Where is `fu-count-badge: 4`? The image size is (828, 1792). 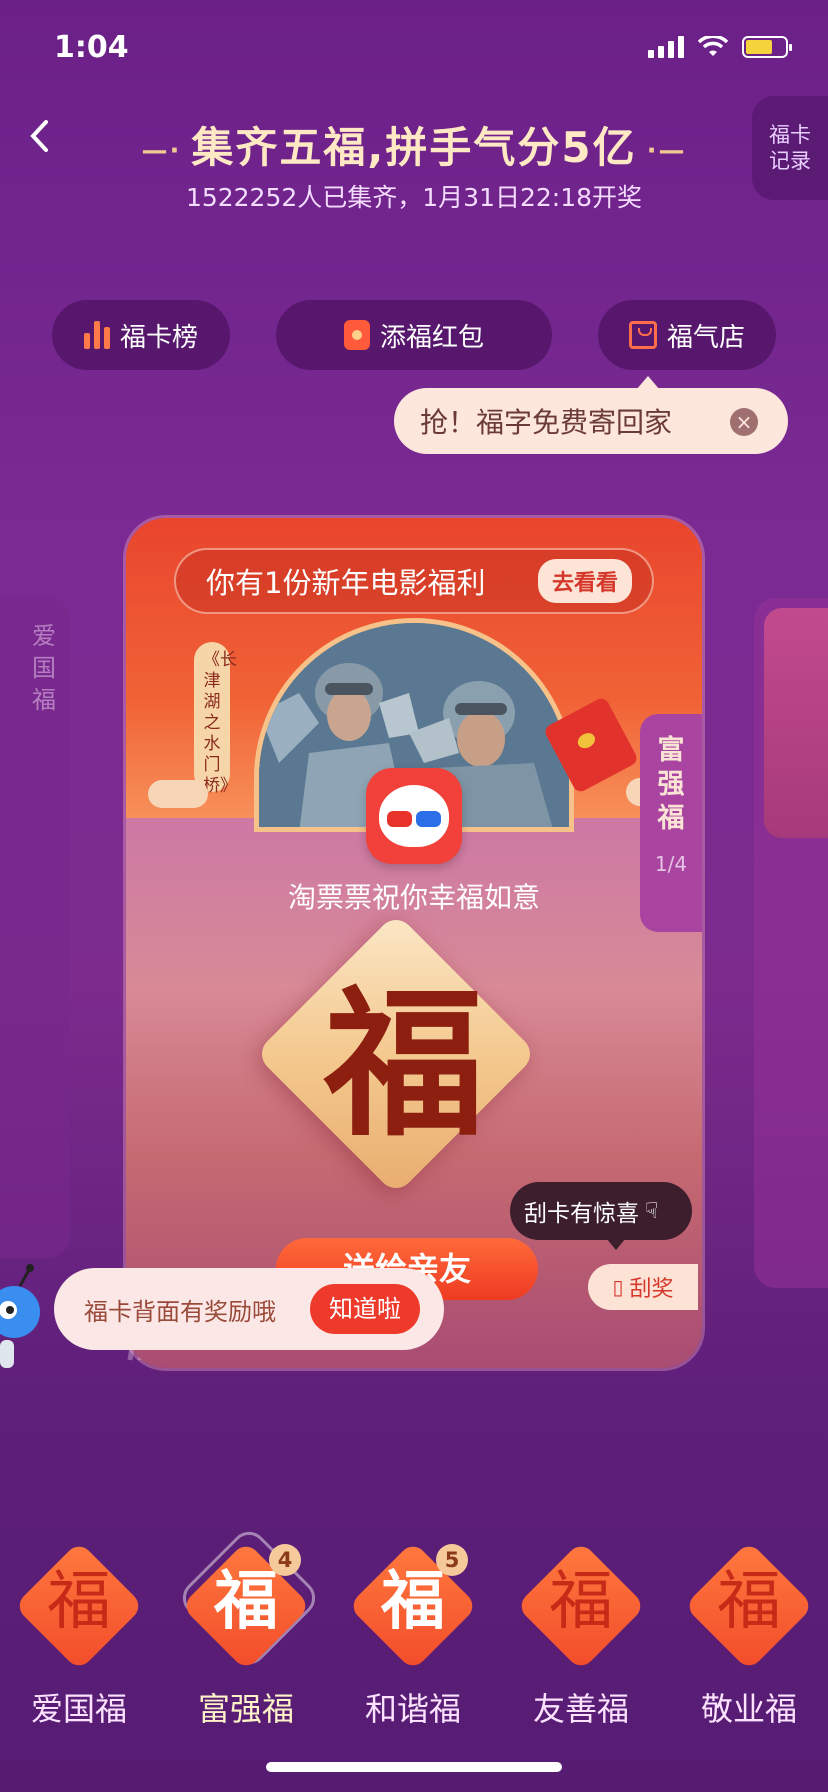
fu-count-badge: 4 is located at coordinates (285, 1560).